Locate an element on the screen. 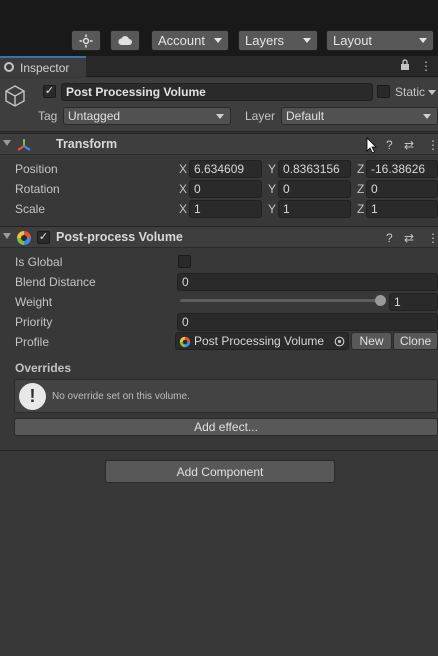 The height and width of the screenshot is (656, 438). tag-label: Tag is located at coordinates (48, 116).